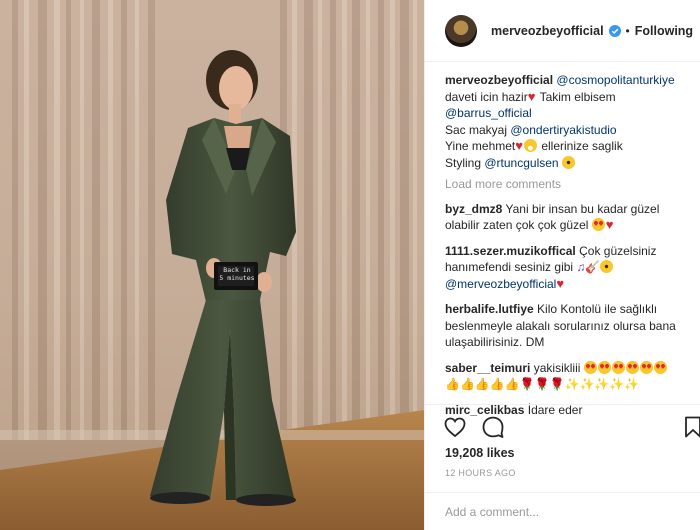 This screenshot has height=530, width=700. I want to click on mention-link: @cosmopolitanturkiye, so click(615, 80).